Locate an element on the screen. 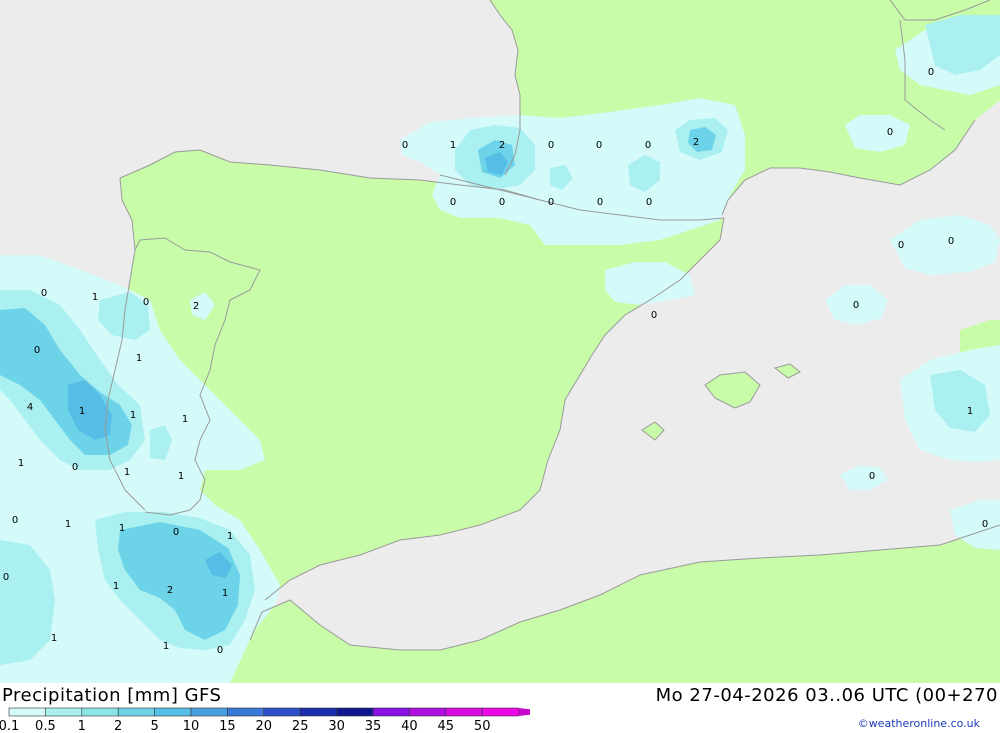  precipitation-legend: 0.1 0.5 1 2 5 10 15 20 25 30 35 40 45 50 is located at coordinates (265, 720).